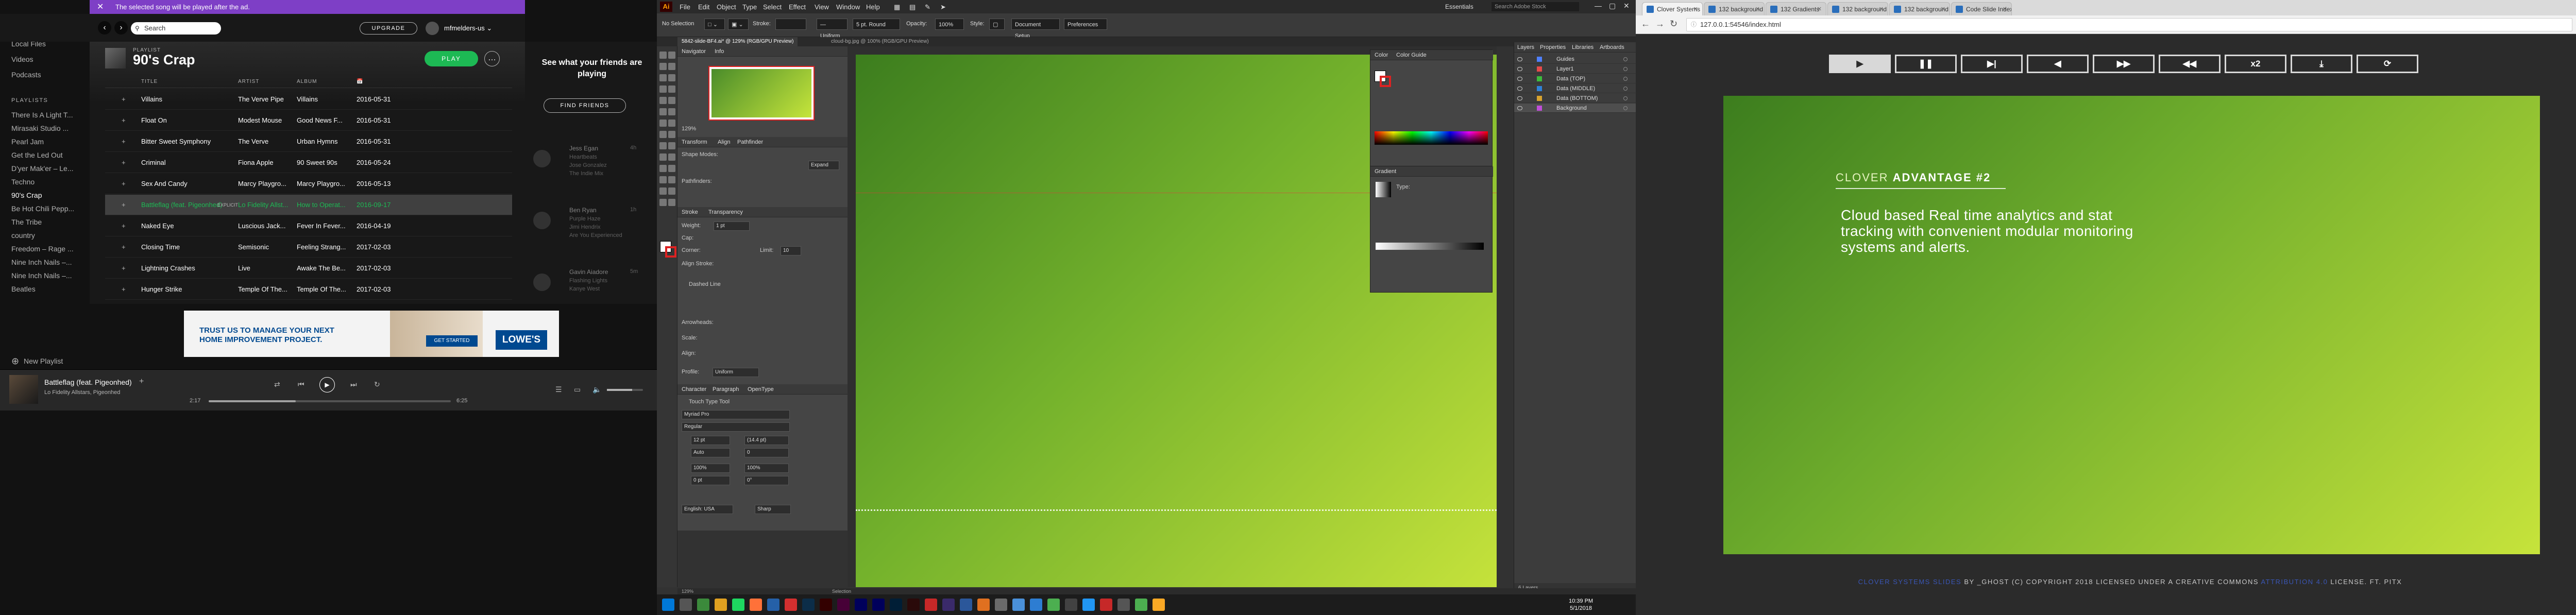 The width and height of the screenshot is (2576, 615). I want to click on pause-button: ❚❚, so click(1926, 64).